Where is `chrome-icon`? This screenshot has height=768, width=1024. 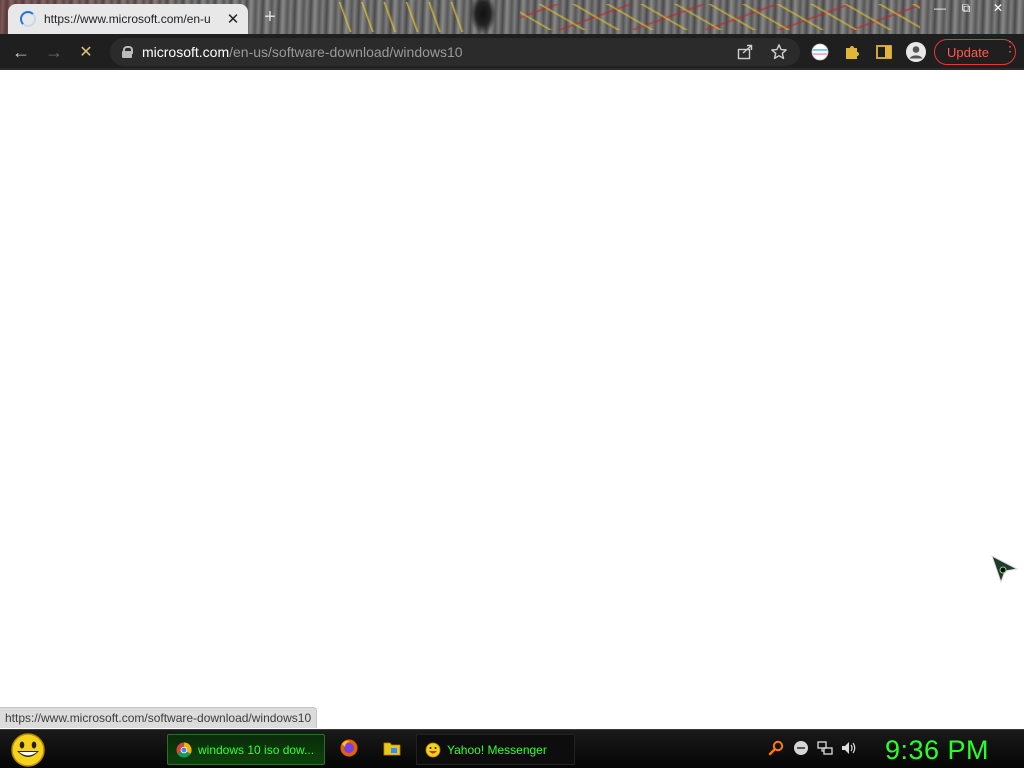
chrome-icon is located at coordinates (184, 750).